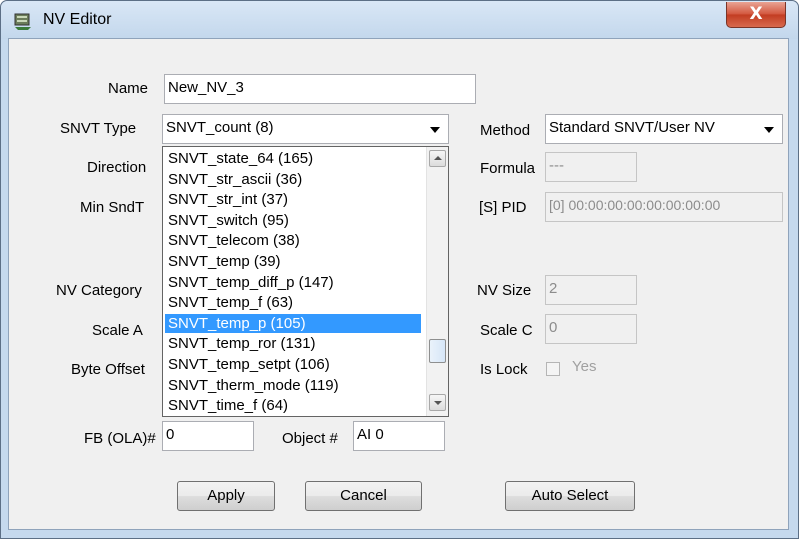  Describe the element at coordinates (437, 158) in the screenshot. I see `scroll-up-icon` at that location.